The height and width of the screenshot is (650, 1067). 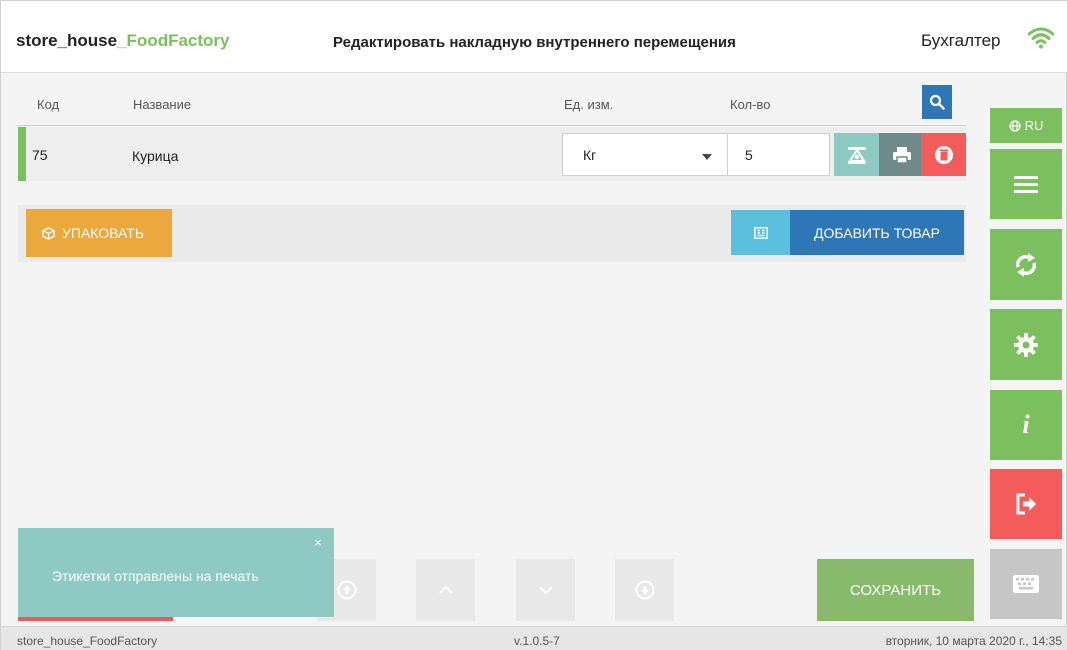 I want to click on toast-close-icon: ×, so click(x=318, y=543).